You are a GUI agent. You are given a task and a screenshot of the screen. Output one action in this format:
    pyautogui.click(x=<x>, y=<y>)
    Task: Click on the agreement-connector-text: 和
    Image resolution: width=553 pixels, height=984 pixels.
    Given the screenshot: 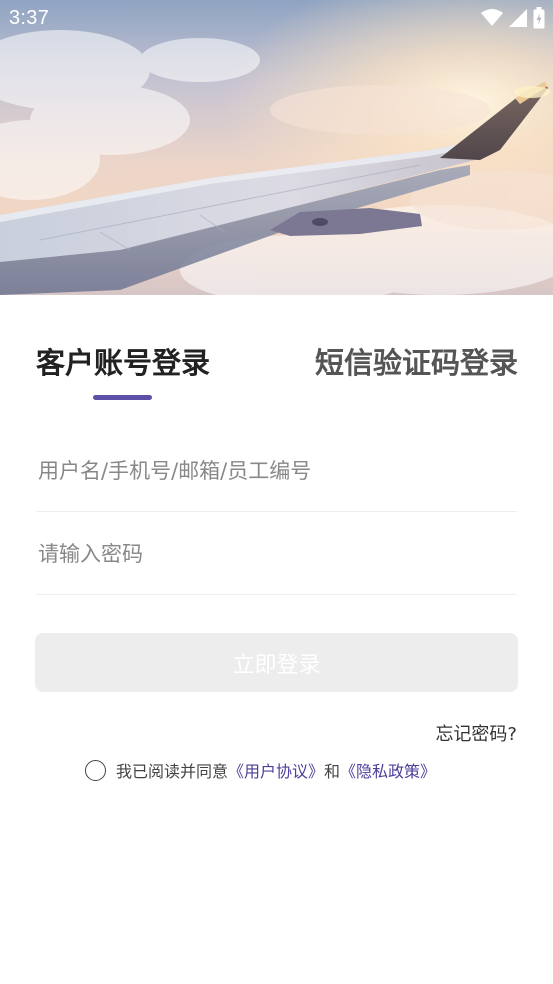 What is the action you would take?
    pyautogui.click(x=332, y=771)
    